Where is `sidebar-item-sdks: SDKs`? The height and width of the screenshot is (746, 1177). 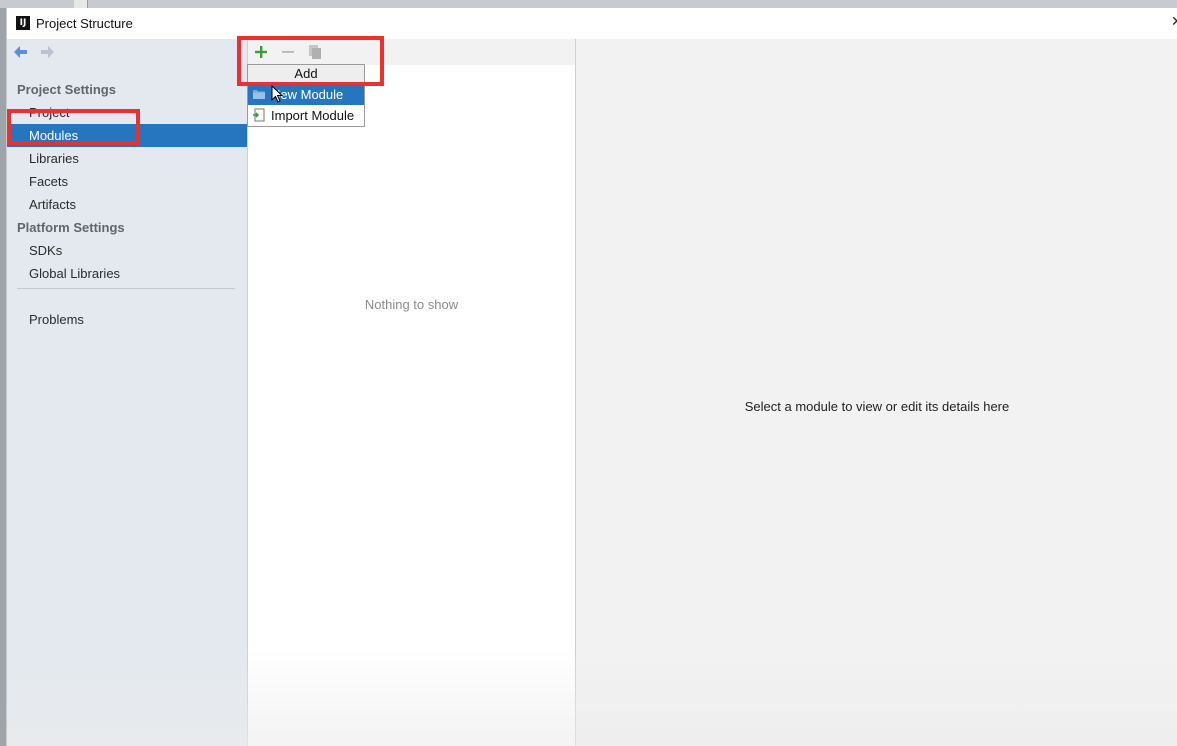 sidebar-item-sdks: SDKs is located at coordinates (127, 250).